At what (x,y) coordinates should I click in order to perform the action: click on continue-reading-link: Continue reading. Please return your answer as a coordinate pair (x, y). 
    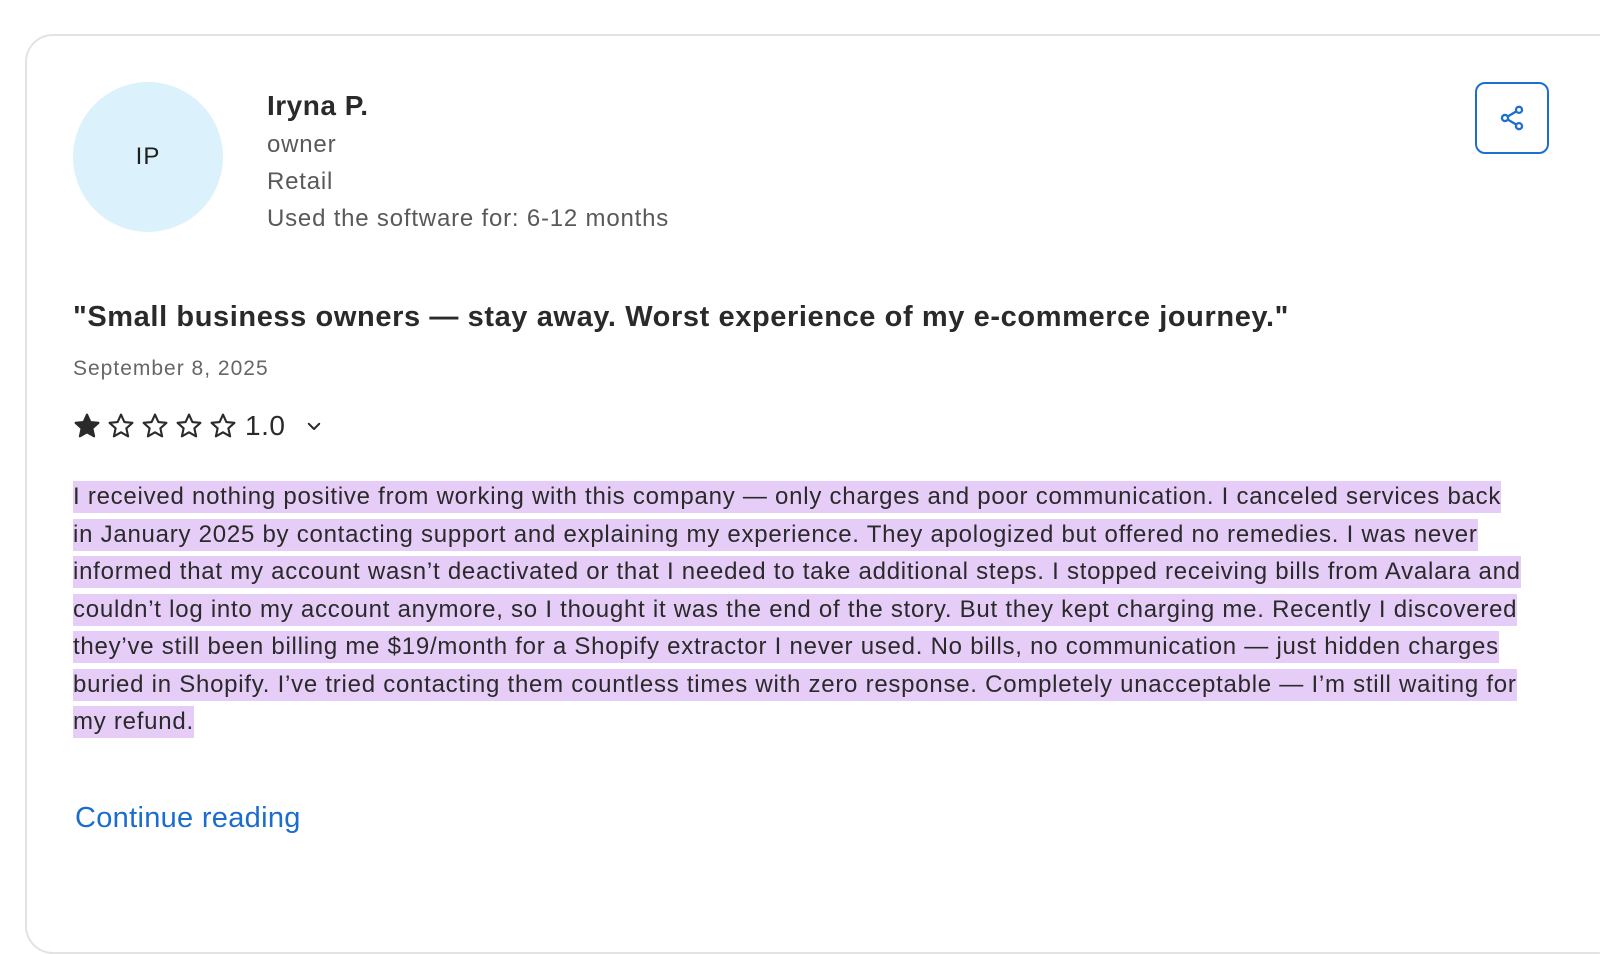
    Looking at the image, I should click on (188, 818).